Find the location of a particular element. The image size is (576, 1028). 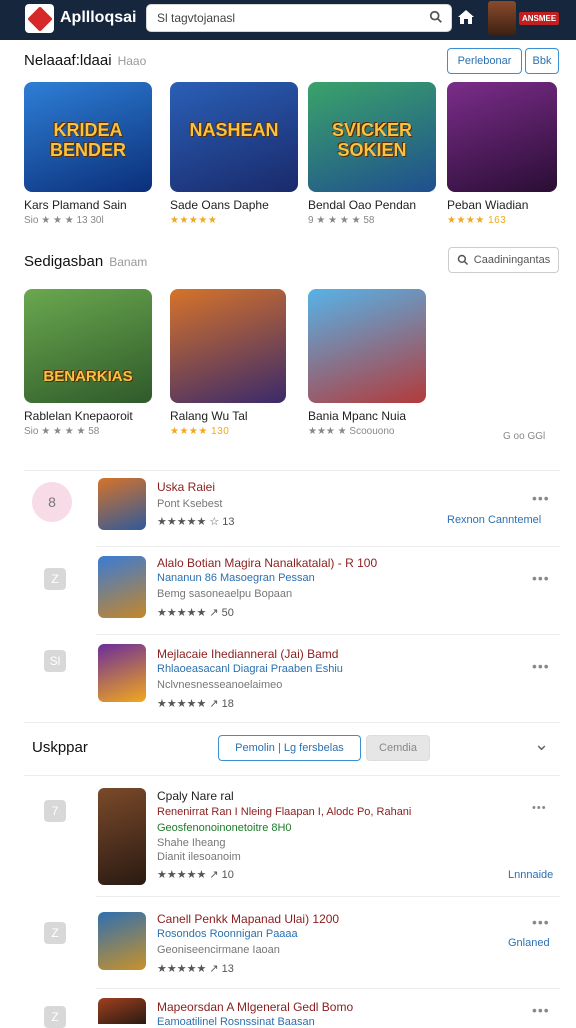

suggested-title: Sedigasban Banam is located at coordinates (85, 261).